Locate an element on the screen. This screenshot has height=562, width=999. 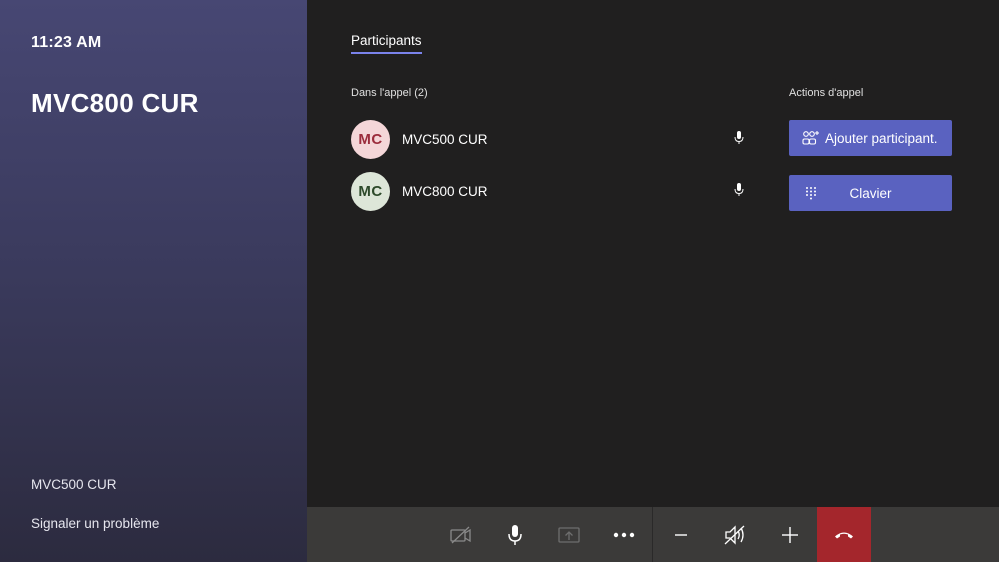
keypad-label: Clavier is located at coordinates (870, 193).